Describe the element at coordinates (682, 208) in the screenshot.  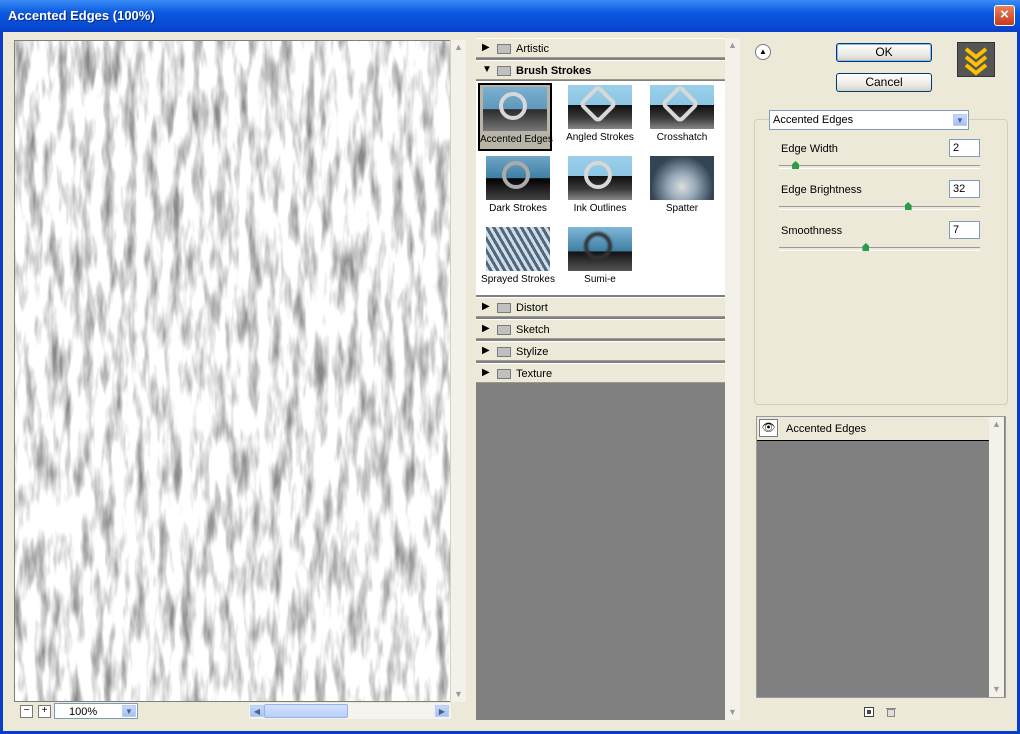
I see `filter-thumb-label: Spatter` at that location.